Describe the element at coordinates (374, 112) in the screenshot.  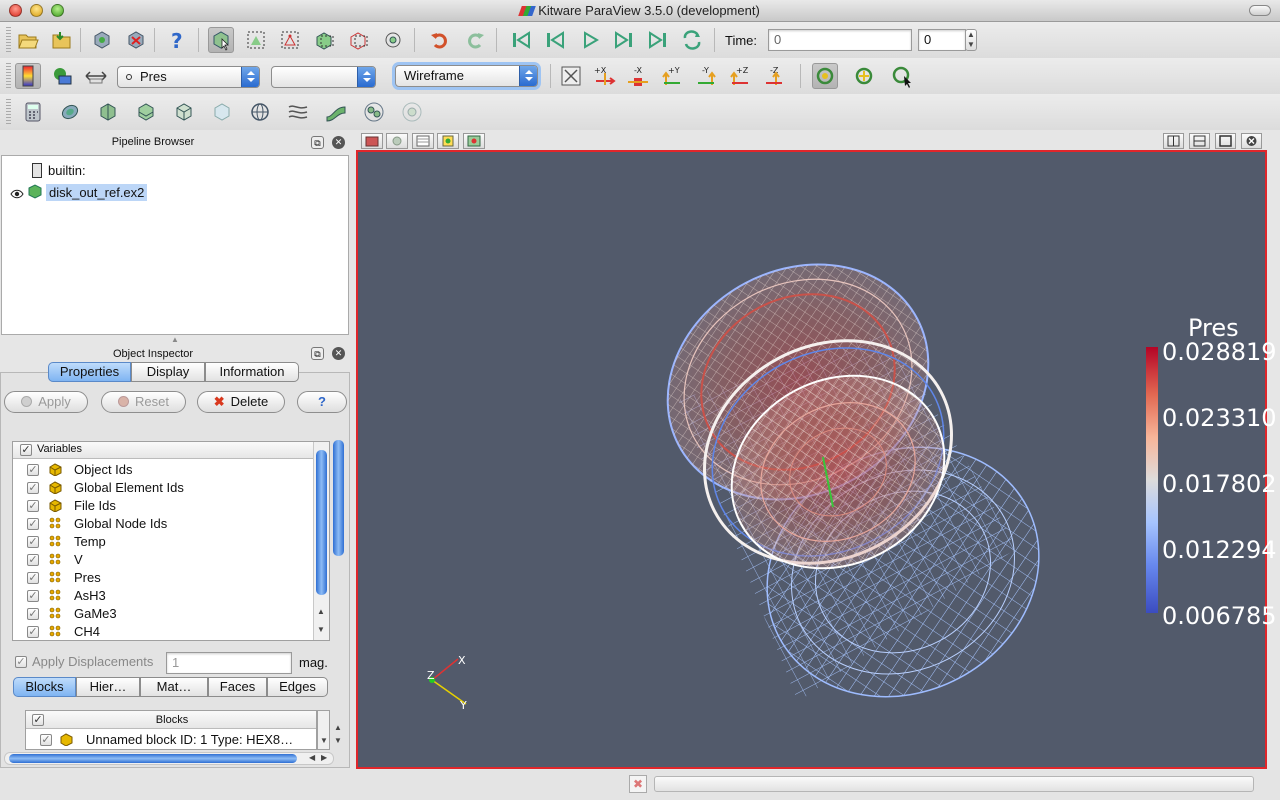
I see `group-datasets-filter-button` at that location.